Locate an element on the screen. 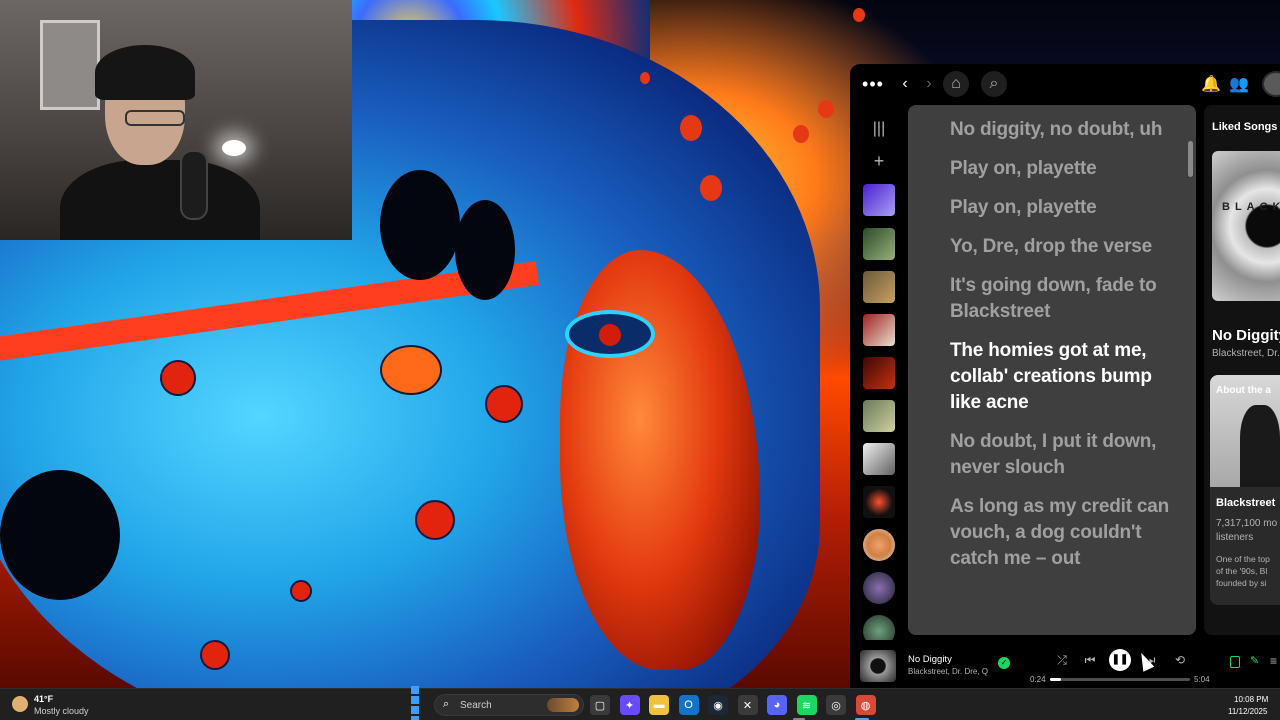  connect-device-icon is located at coordinates (1235, 662).